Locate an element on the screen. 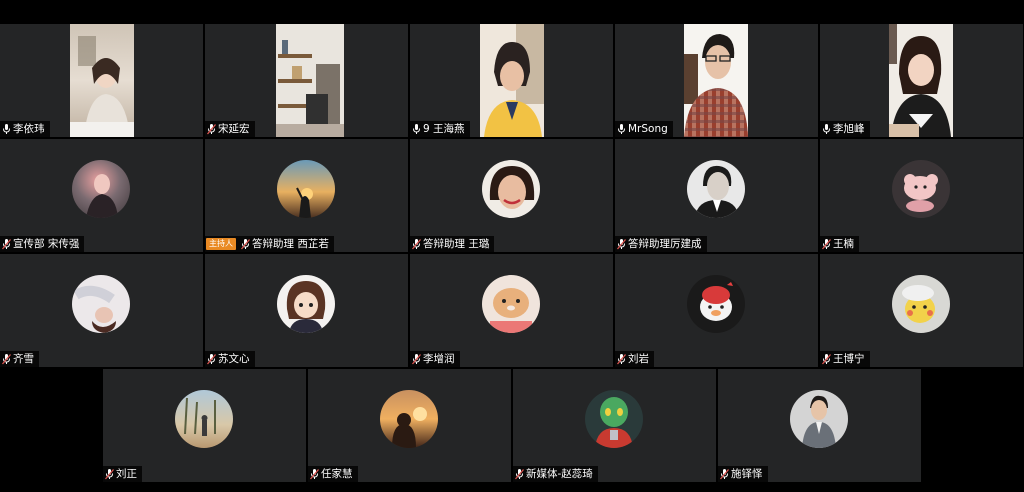 Image resolution: width=1024 pixels, height=492 pixels. participant-tile: 主持人 答辩助理 西芷若 is located at coordinates (306, 195).